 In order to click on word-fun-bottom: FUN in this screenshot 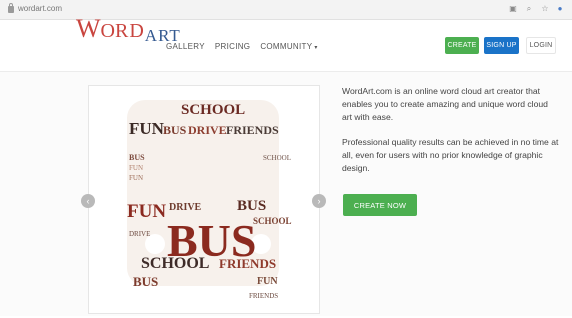, I will do `click(267, 281)`.